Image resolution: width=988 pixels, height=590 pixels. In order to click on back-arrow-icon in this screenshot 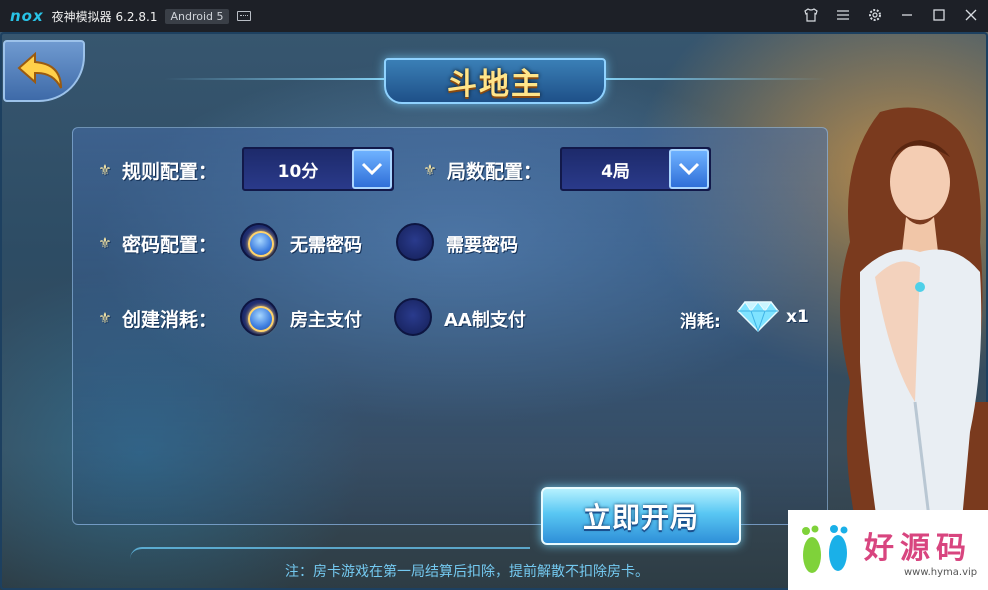, I will do `click(39, 70)`.